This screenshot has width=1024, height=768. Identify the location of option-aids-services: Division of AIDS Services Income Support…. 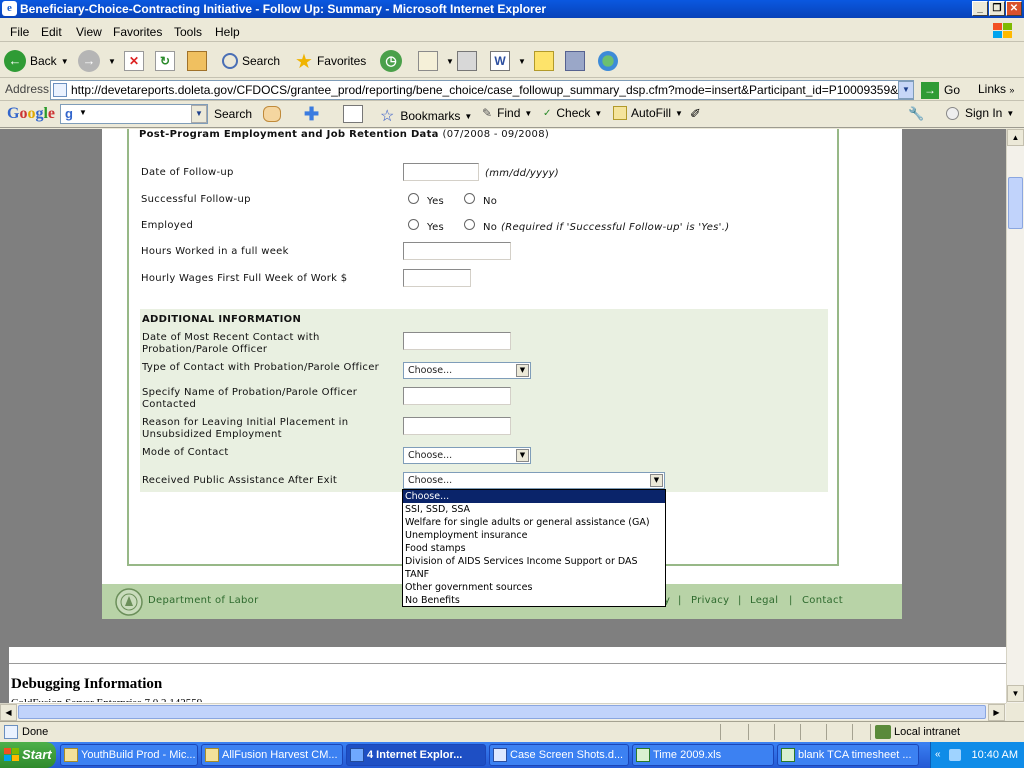
(534, 561).